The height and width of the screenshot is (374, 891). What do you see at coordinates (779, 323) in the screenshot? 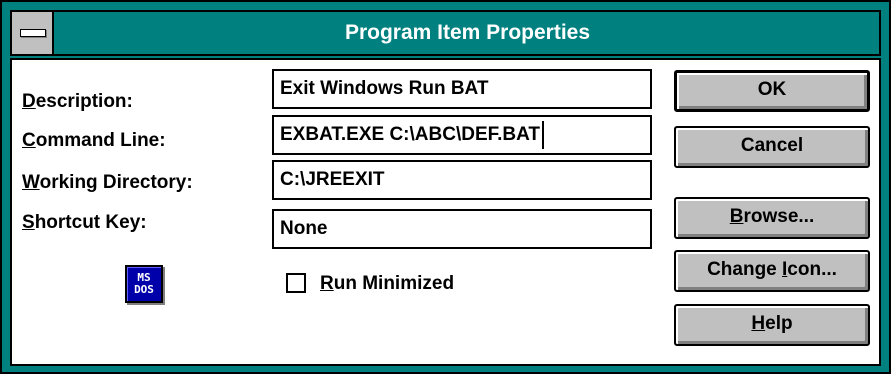
I see `help-button-text: elp` at bounding box center [779, 323].